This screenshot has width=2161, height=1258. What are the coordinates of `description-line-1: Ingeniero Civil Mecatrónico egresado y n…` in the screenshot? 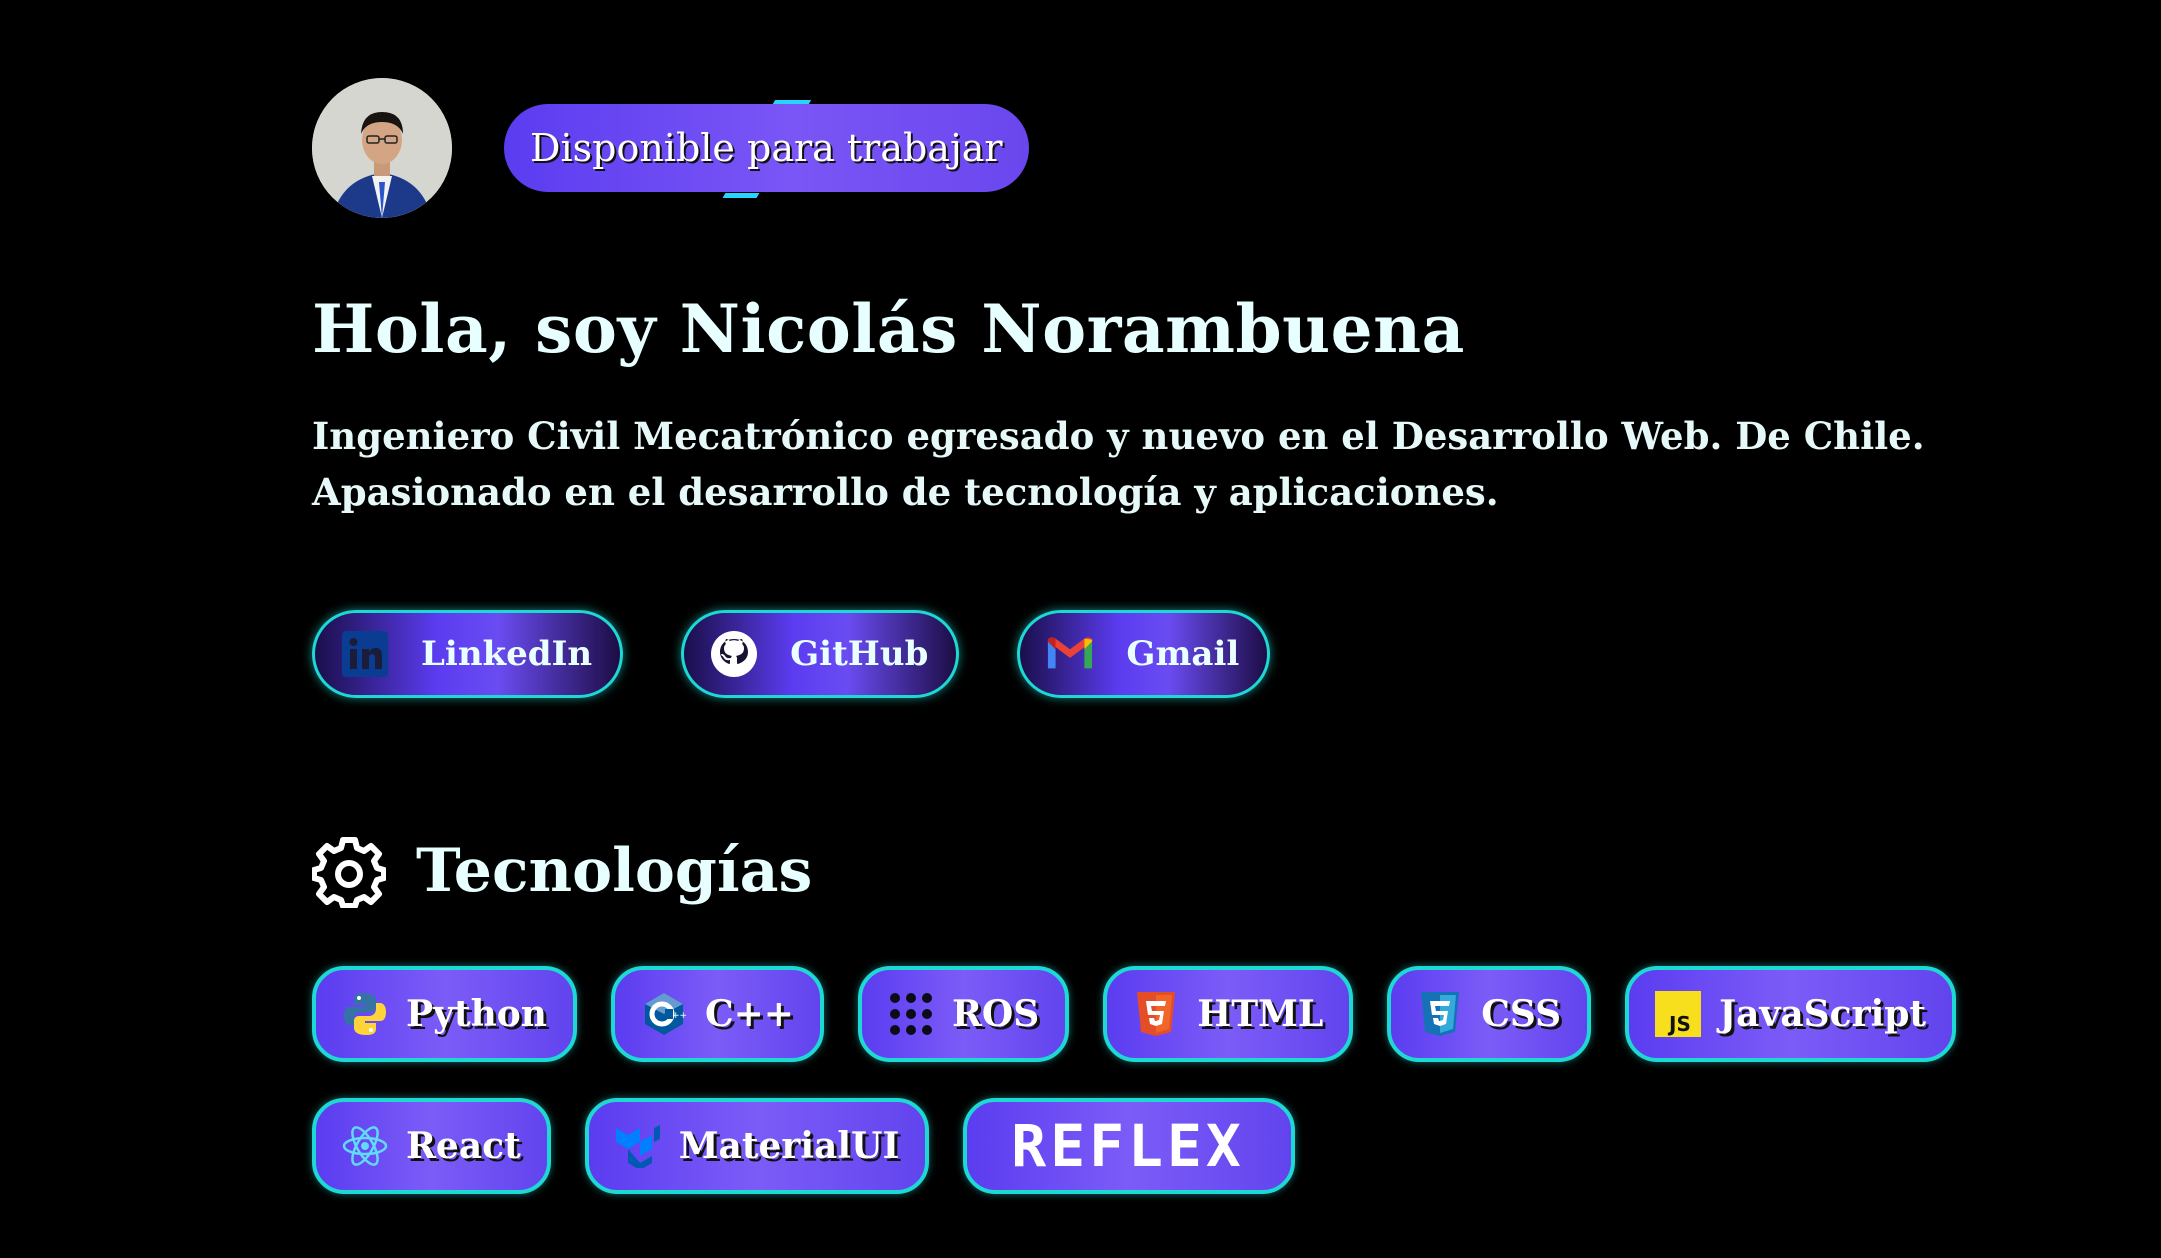 It's located at (1118, 436).